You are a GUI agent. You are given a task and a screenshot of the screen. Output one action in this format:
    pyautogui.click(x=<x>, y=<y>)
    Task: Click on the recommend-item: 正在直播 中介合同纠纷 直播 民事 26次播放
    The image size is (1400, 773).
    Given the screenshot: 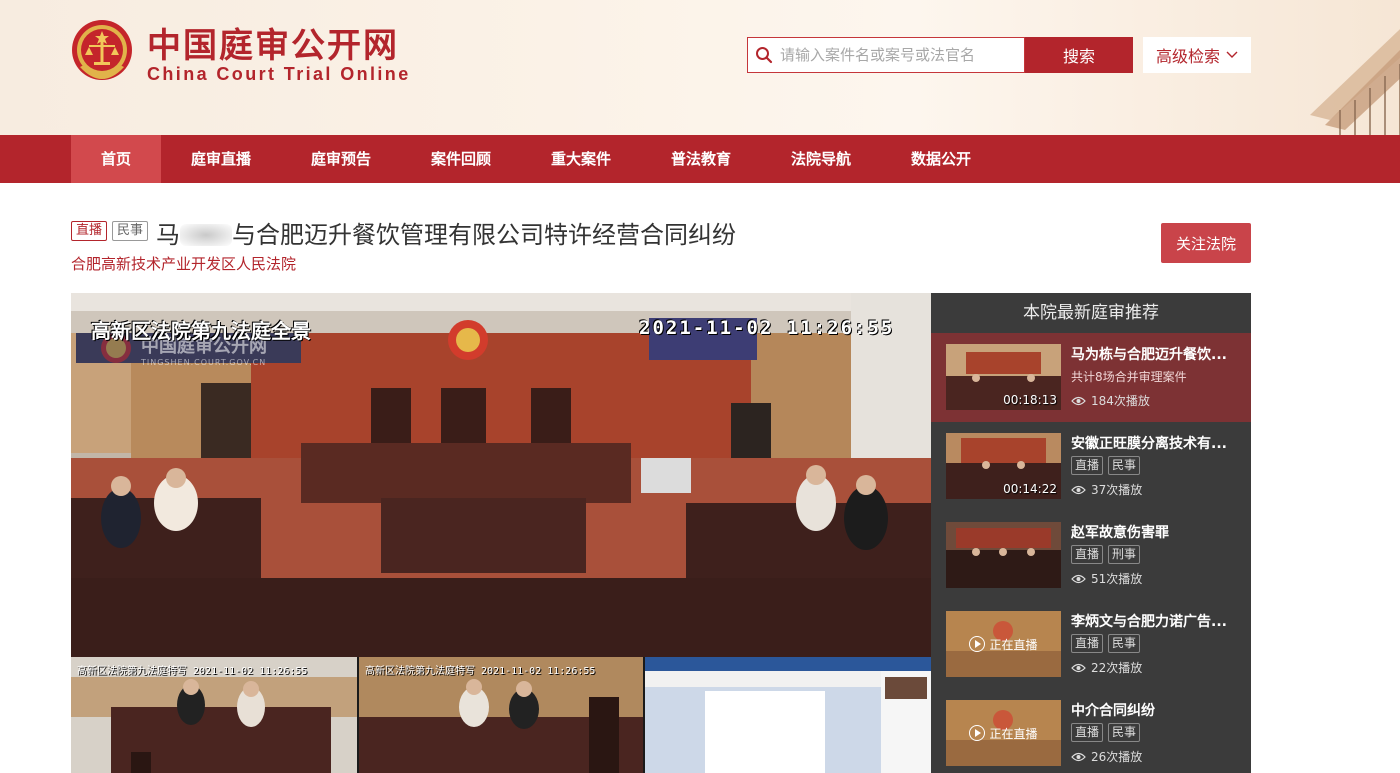 What is the action you would take?
    pyautogui.click(x=1091, y=731)
    